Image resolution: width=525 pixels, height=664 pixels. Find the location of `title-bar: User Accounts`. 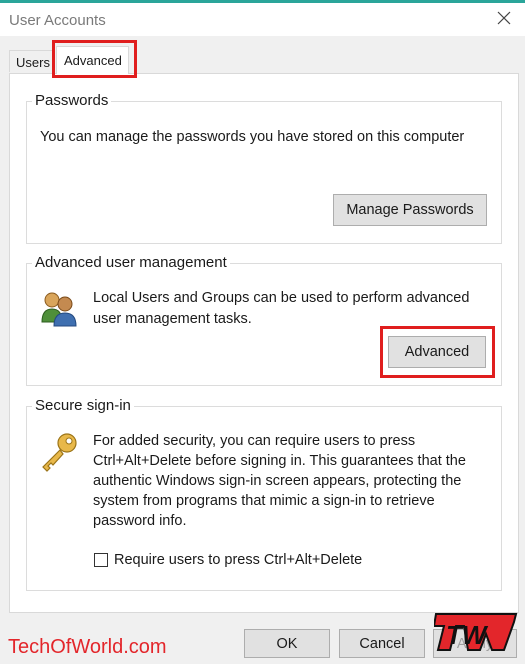

title-bar: User Accounts is located at coordinates (262, 19).